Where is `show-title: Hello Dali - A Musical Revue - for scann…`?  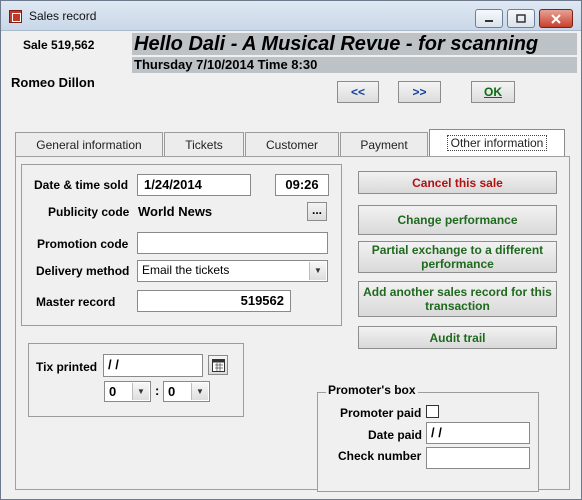
show-title: Hello Dali - A Musical Revue - for scann… is located at coordinates (354, 44).